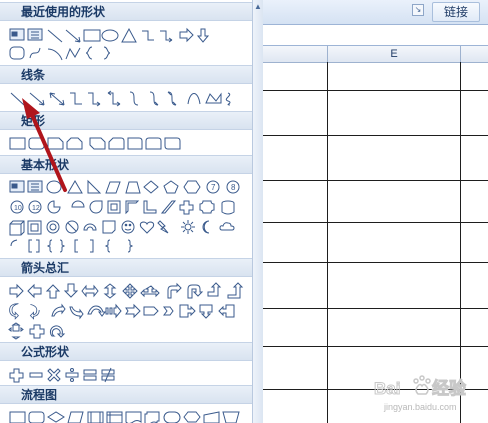 This screenshot has height=423, width=488. What do you see at coordinates (394, 54) in the screenshot?
I see `column-header-e: E` at bounding box center [394, 54].